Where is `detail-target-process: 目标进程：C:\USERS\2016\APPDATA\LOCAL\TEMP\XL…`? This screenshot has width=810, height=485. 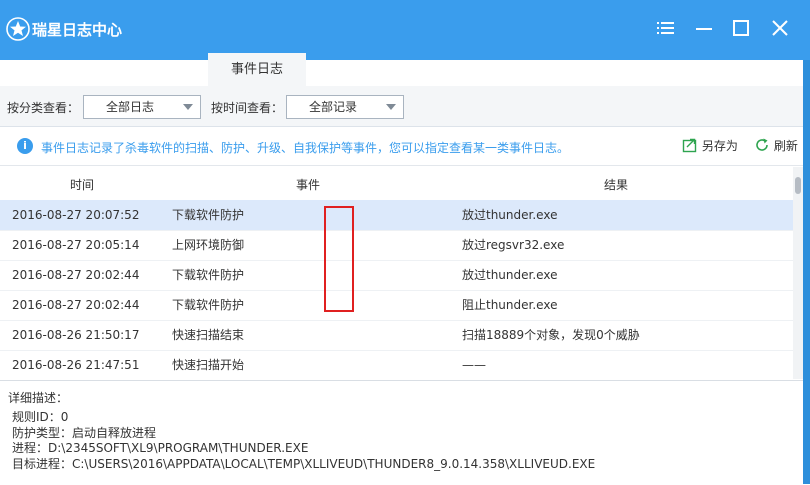
detail-target-process: 目标进程：C:\USERS\2016\APPDATA\LOCAL\TEMP\XL… is located at coordinates (304, 464).